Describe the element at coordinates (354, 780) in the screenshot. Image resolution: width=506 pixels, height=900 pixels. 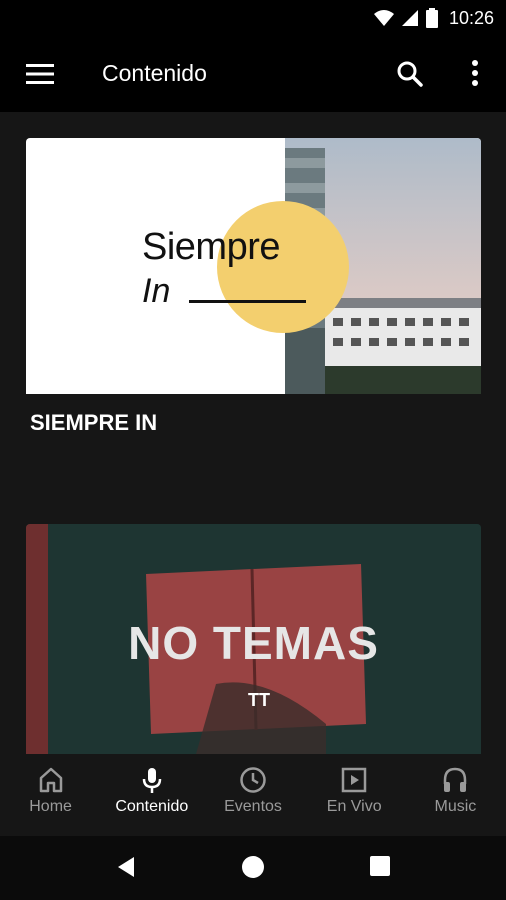
I see `play-box-icon` at that location.